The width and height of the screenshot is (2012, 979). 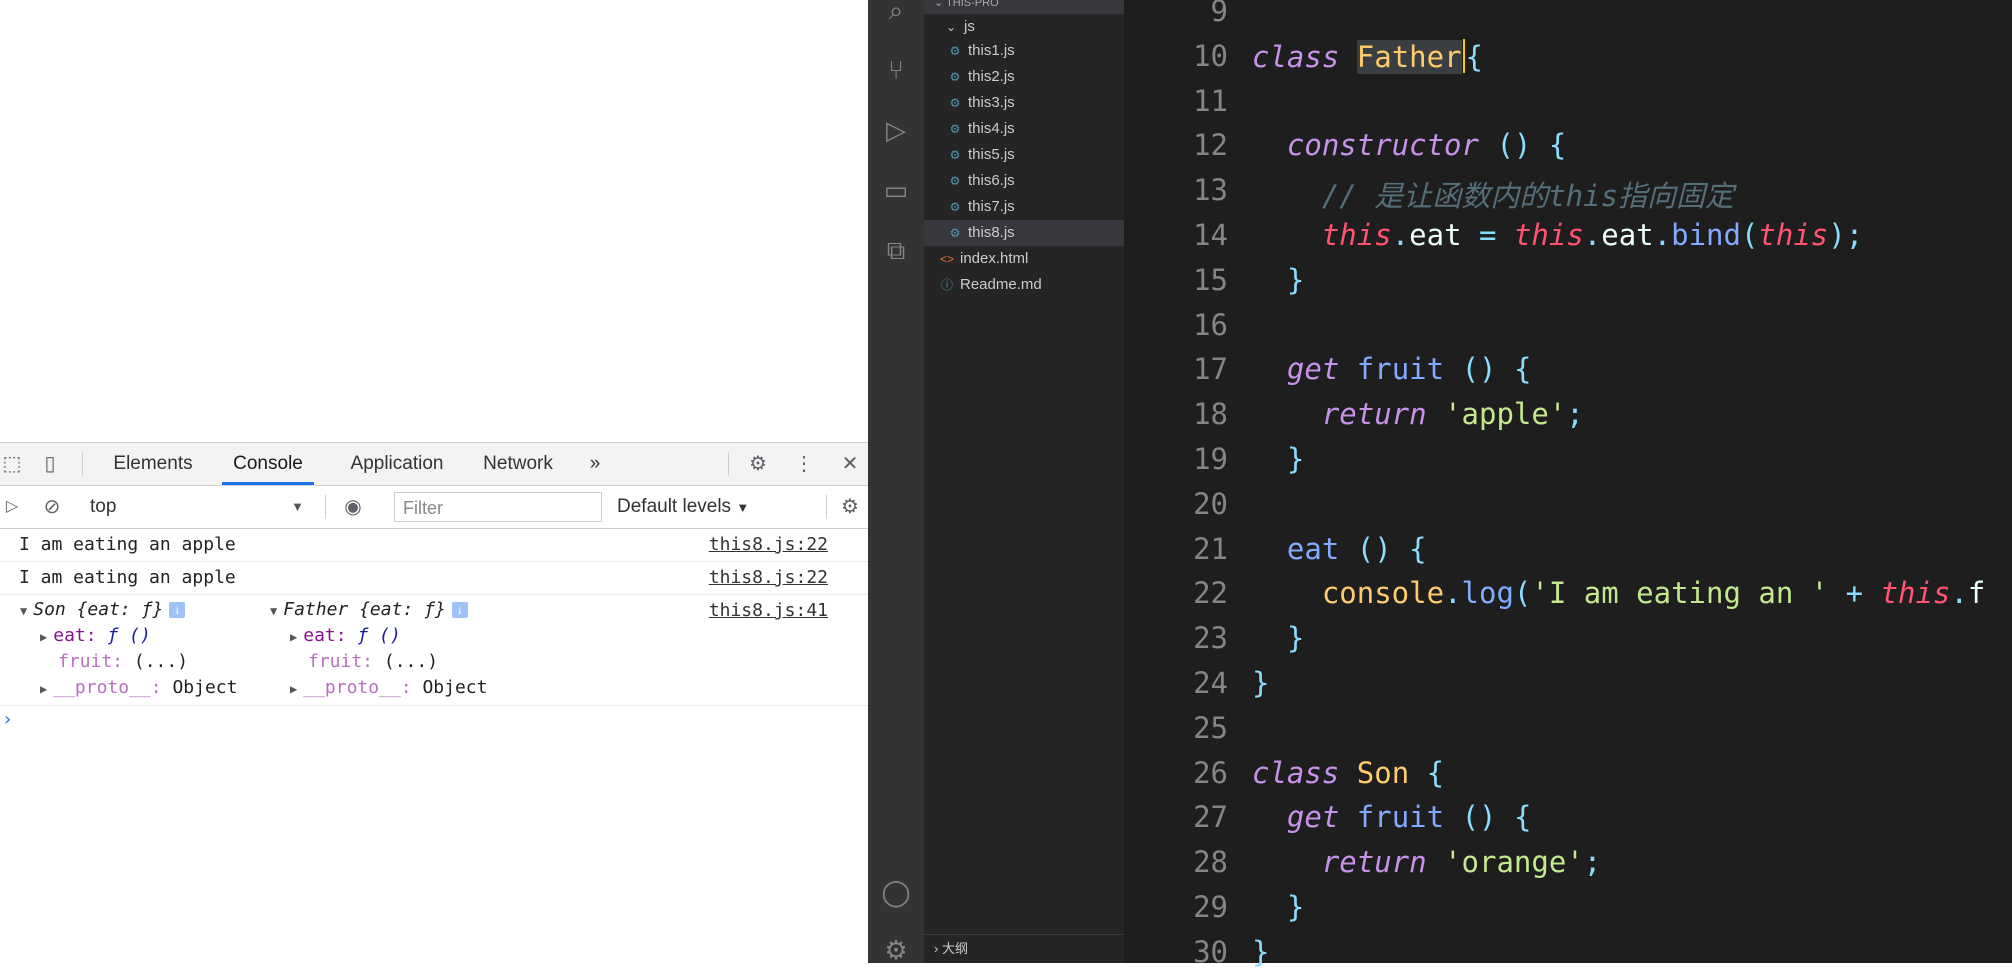 What do you see at coordinates (52, 507) in the screenshot?
I see `clear-console-icon: ⊘` at bounding box center [52, 507].